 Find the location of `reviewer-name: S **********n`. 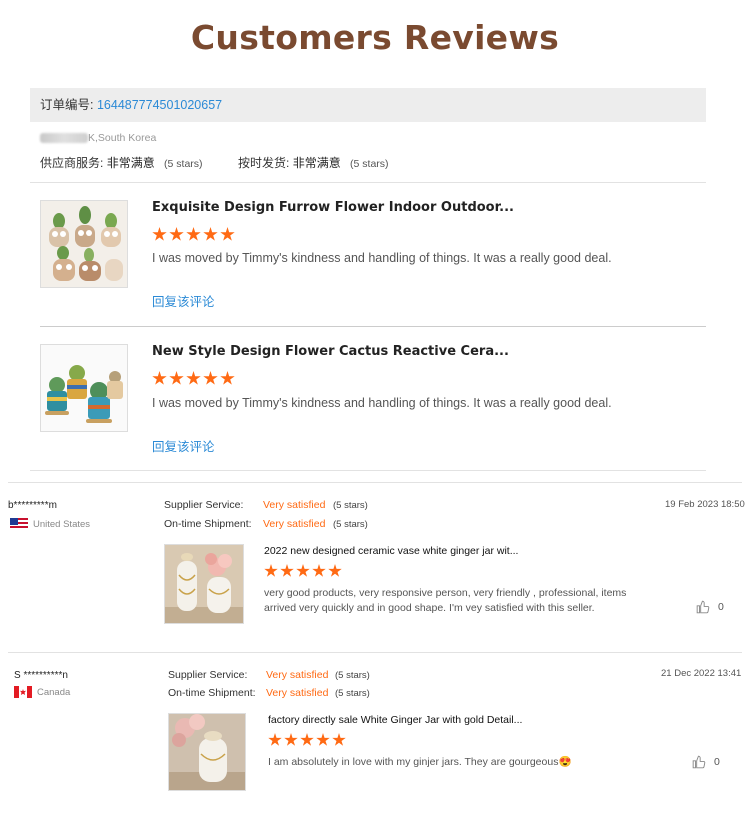

reviewer-name: S **********n is located at coordinates (41, 675).